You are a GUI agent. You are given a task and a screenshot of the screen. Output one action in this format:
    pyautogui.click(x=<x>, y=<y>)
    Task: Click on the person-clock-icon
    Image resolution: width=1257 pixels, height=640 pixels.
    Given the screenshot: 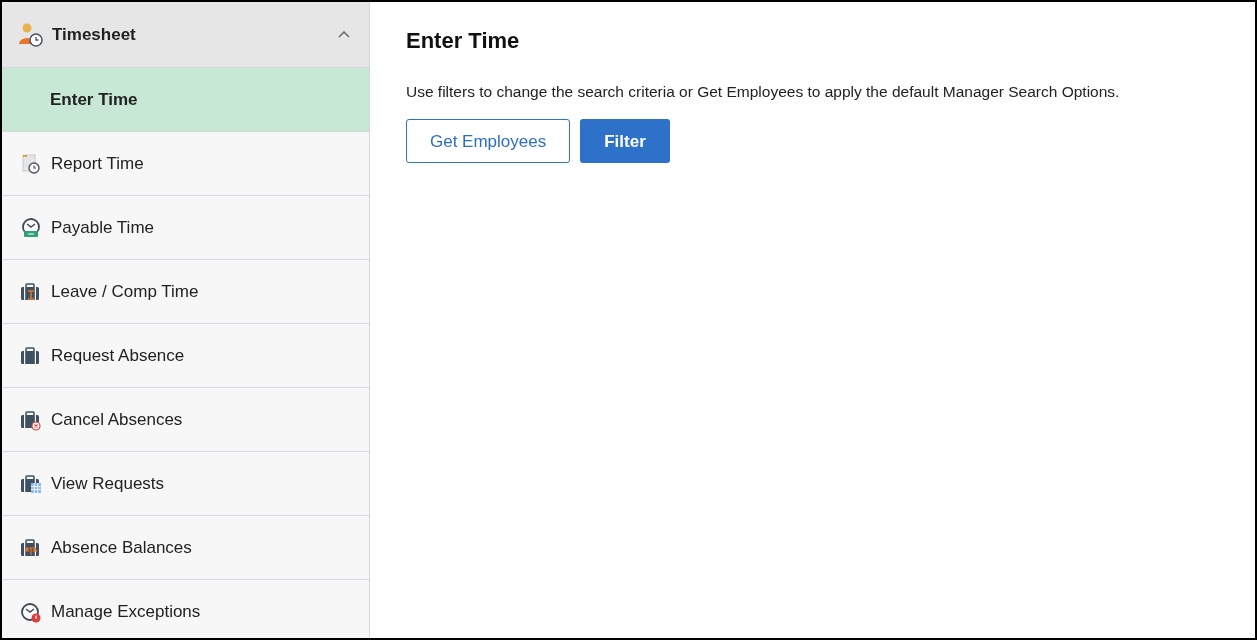 What is the action you would take?
    pyautogui.click(x=31, y=34)
    